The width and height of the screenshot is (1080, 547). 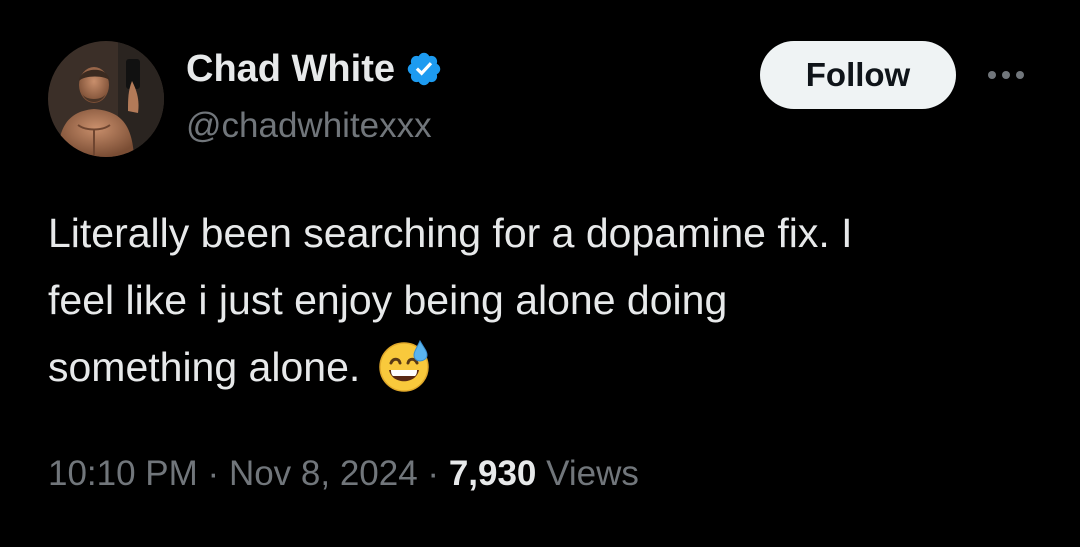 I want to click on avatar-photo, so click(x=106, y=99).